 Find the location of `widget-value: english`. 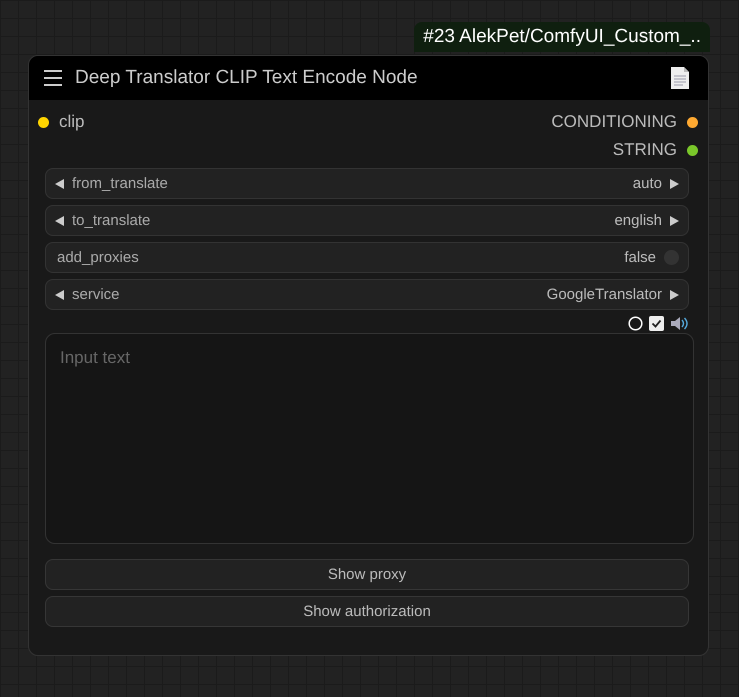

widget-value: english is located at coordinates (638, 220).